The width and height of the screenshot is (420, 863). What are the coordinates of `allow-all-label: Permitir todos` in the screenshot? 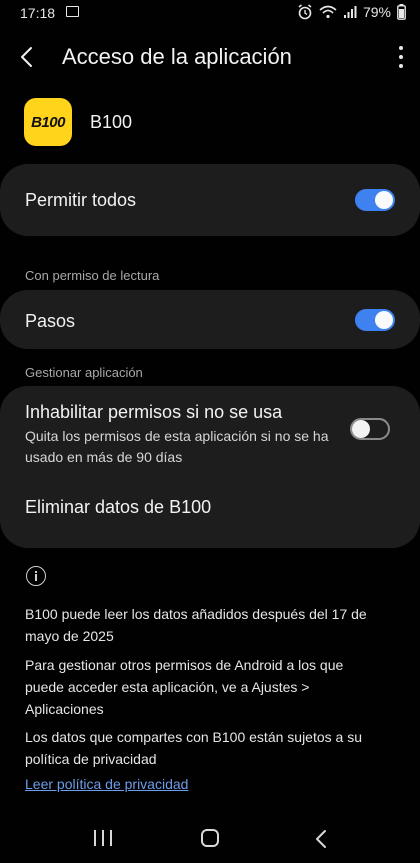 It's located at (81, 200).